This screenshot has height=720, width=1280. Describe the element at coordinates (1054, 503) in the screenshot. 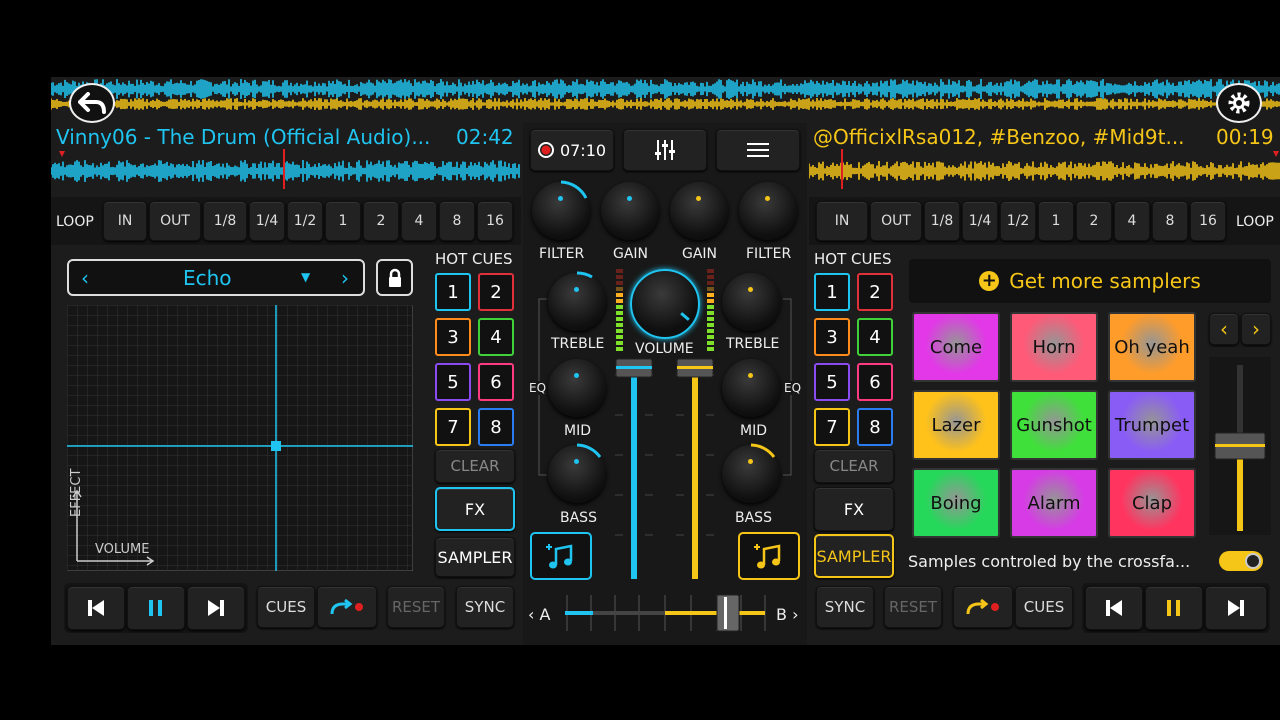

I see `sample-pad-alarm: Alarm` at that location.